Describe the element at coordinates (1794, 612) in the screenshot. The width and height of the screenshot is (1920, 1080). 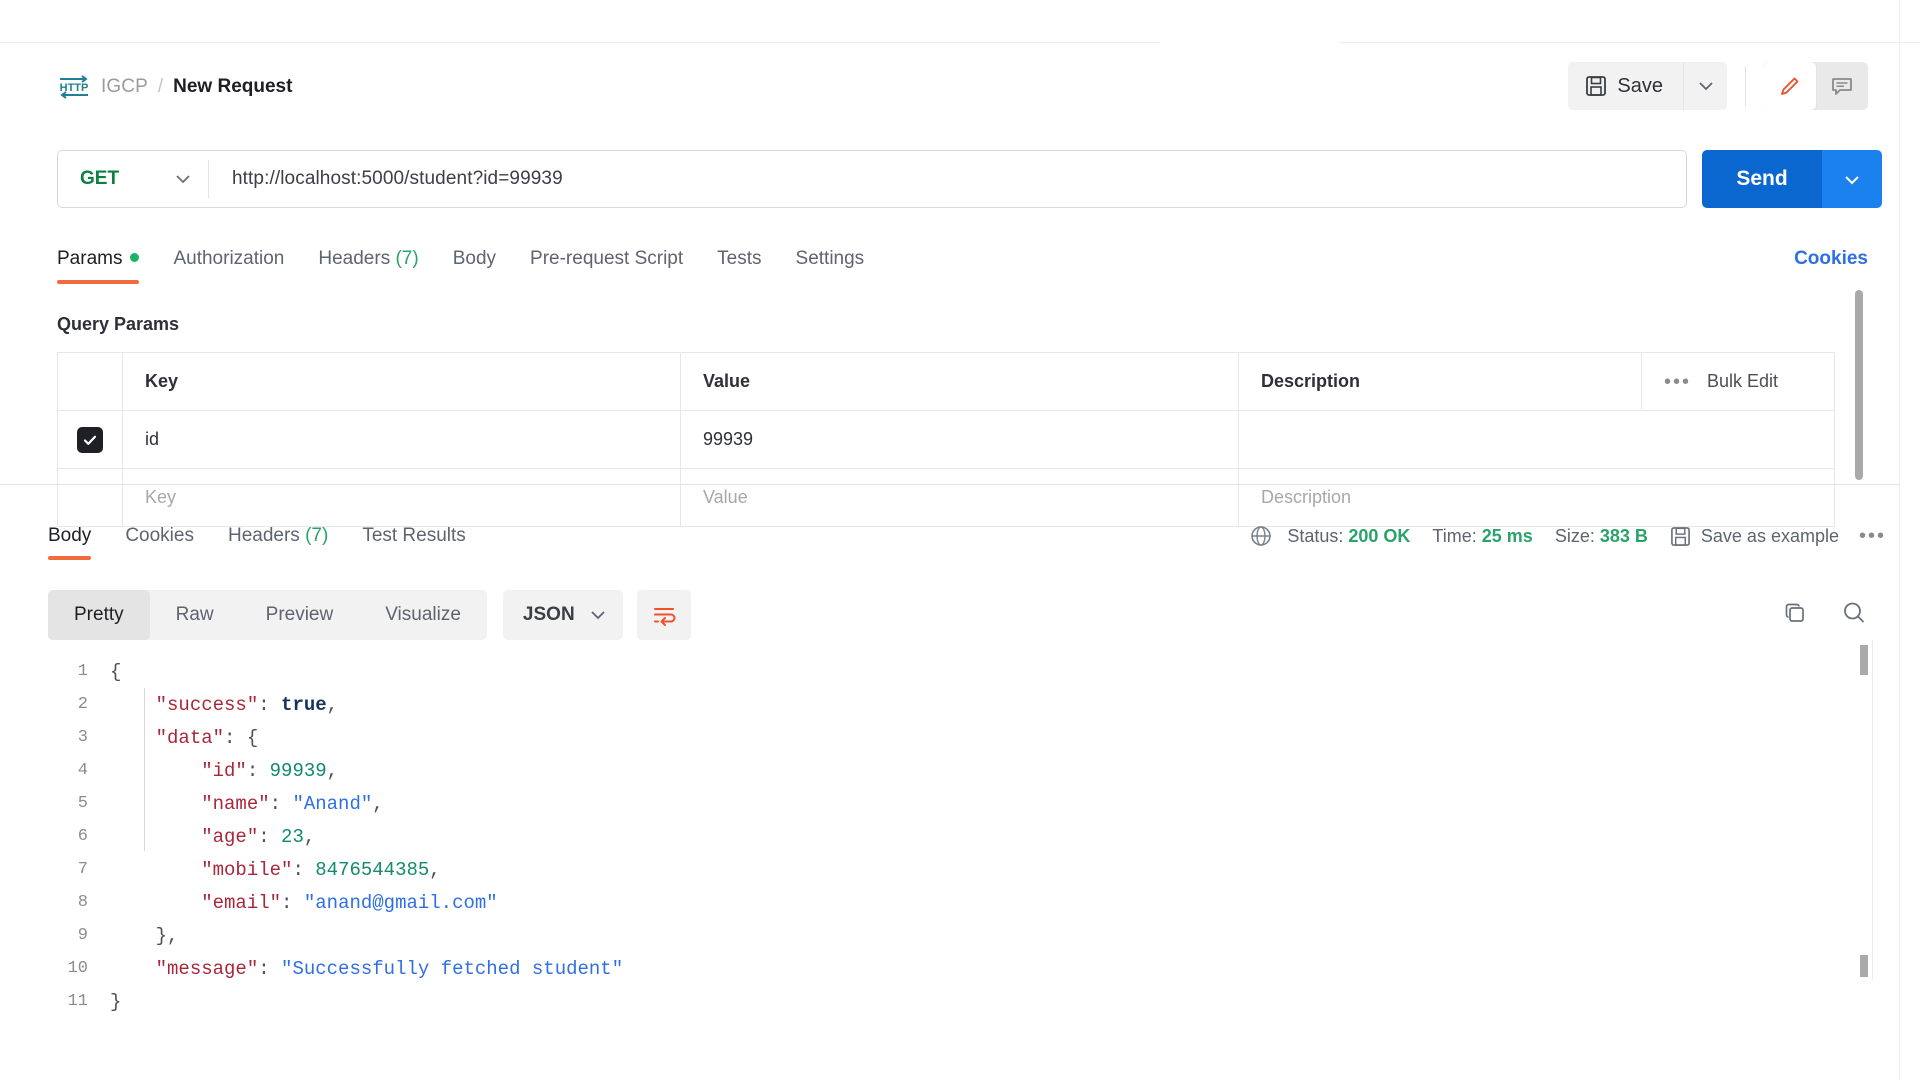
I see `copy-icon` at that location.